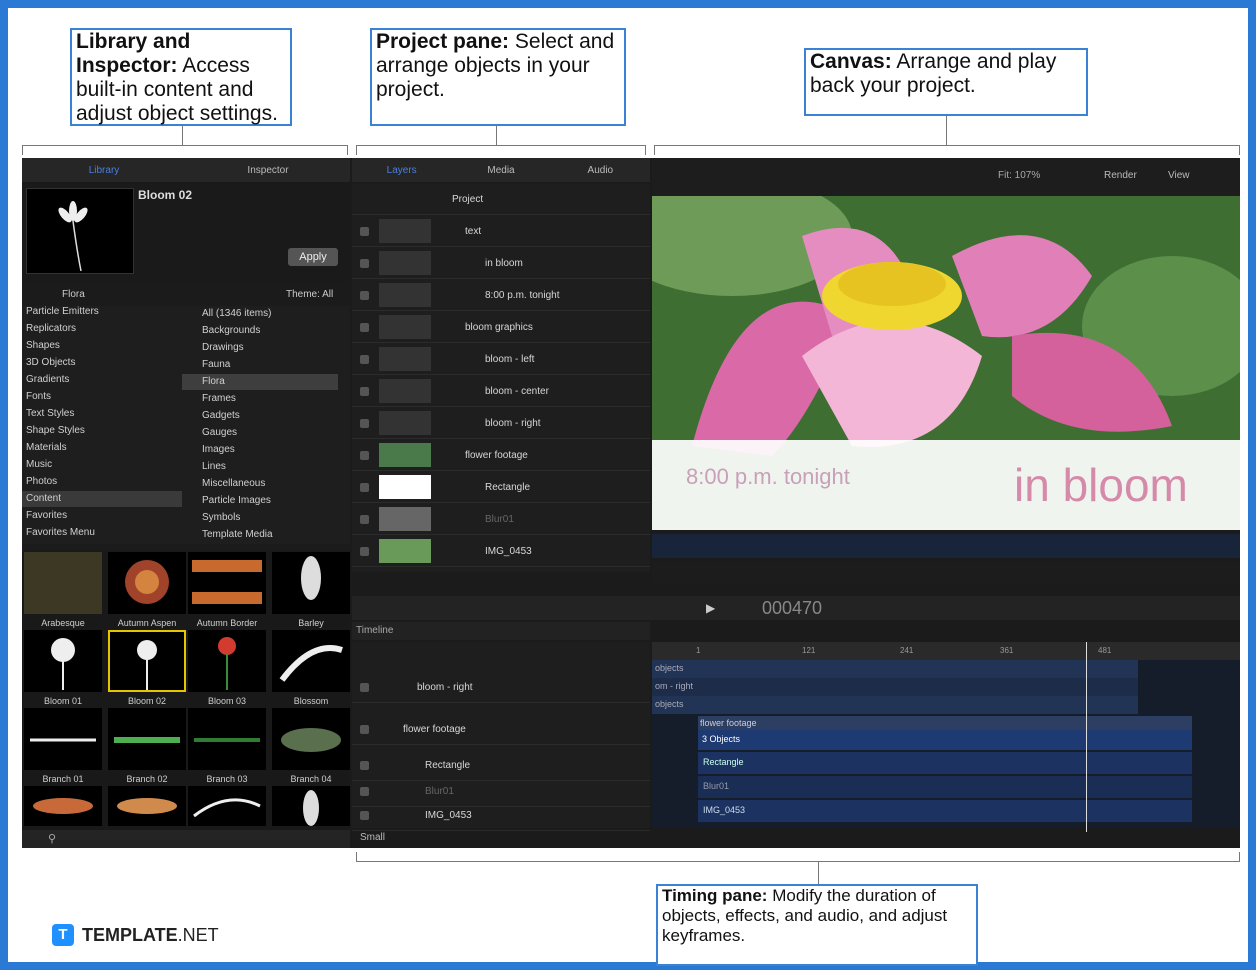  I want to click on track-bar: flower footage, so click(945, 723).